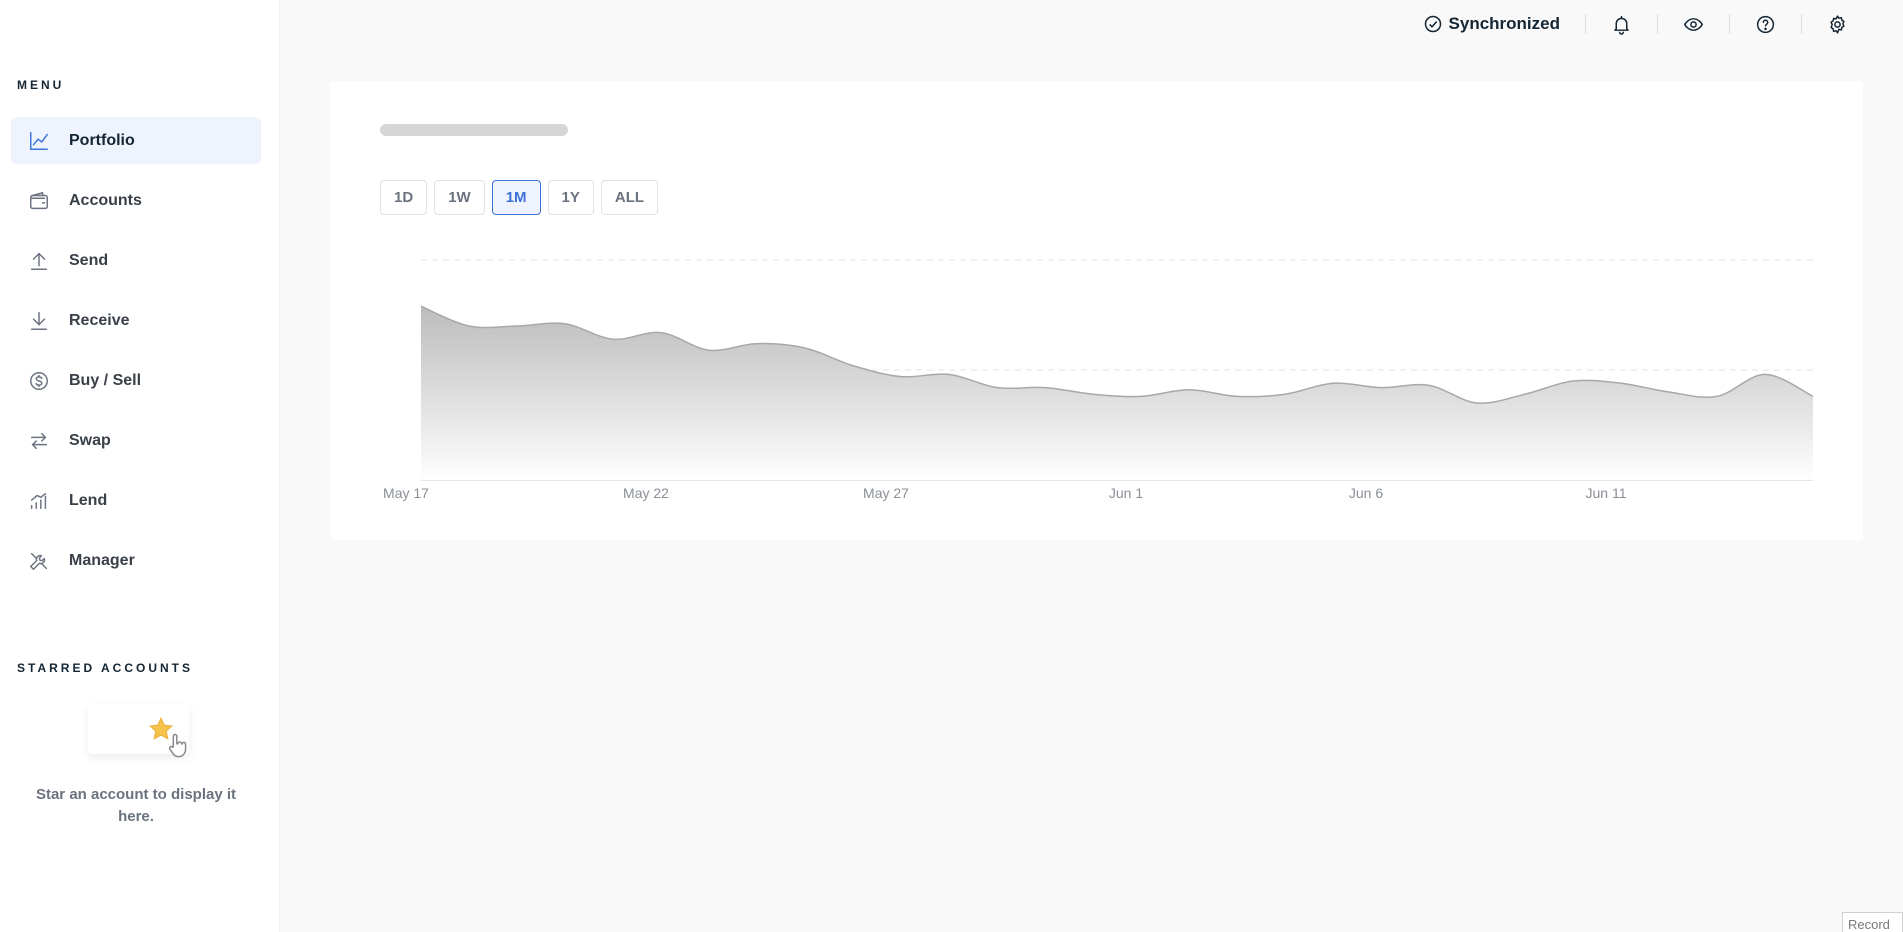 The image size is (1903, 932). I want to click on x-tick-label: Jun 1, so click(1126, 493).